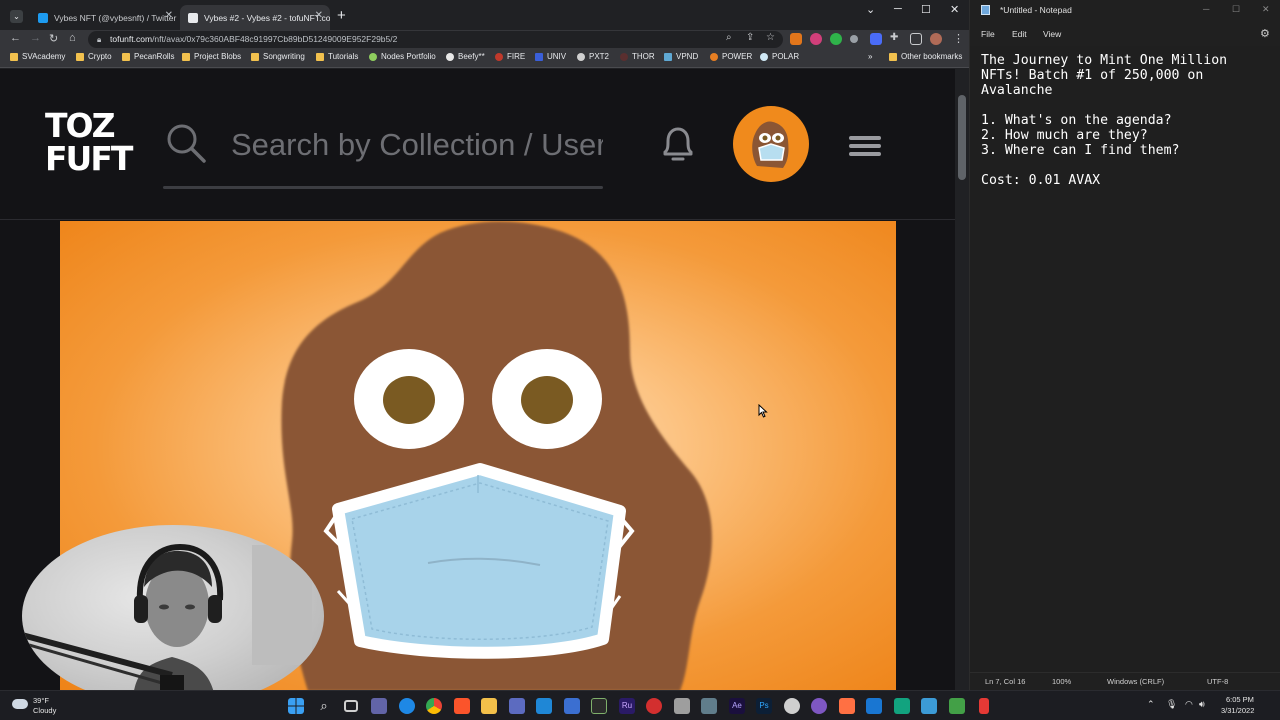  I want to click on extensions-puzzle-icon: ✚, so click(894, 37).